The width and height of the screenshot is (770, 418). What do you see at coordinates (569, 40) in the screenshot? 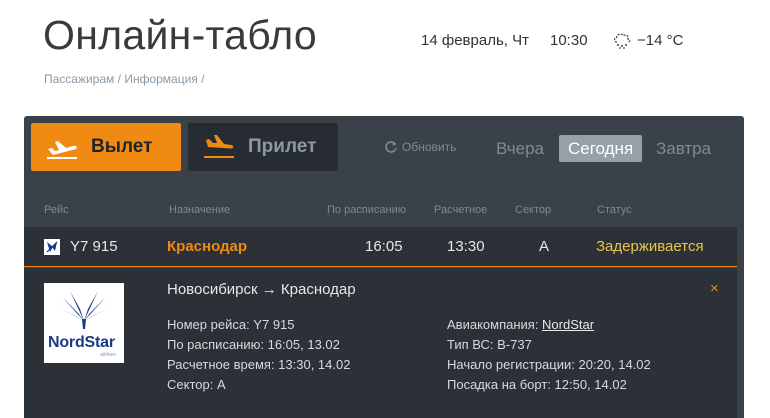
I see `current-time: 10:30` at bounding box center [569, 40].